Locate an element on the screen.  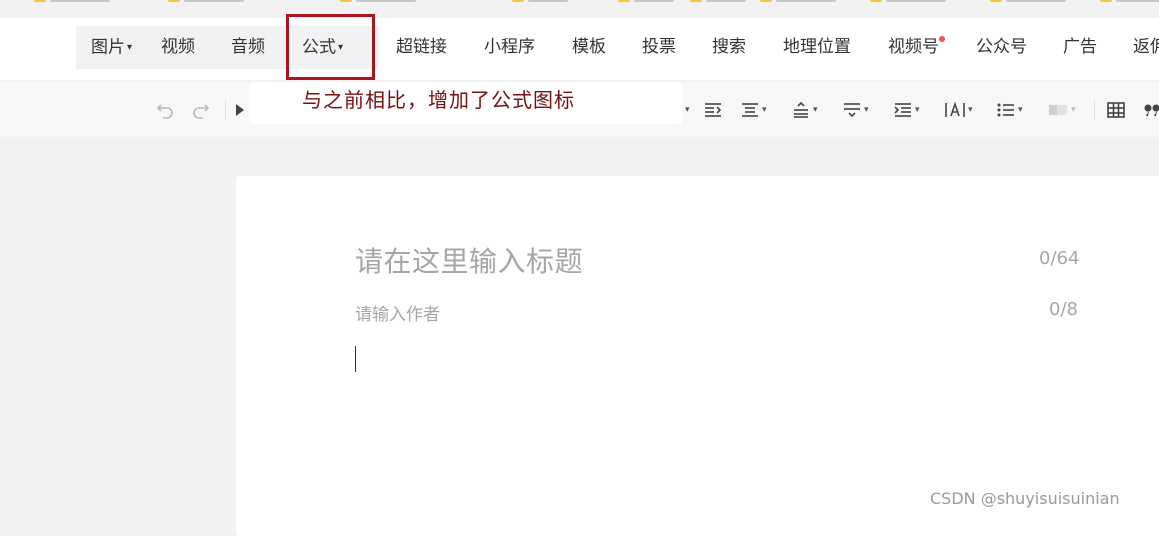
table-icon is located at coordinates (1116, 110).